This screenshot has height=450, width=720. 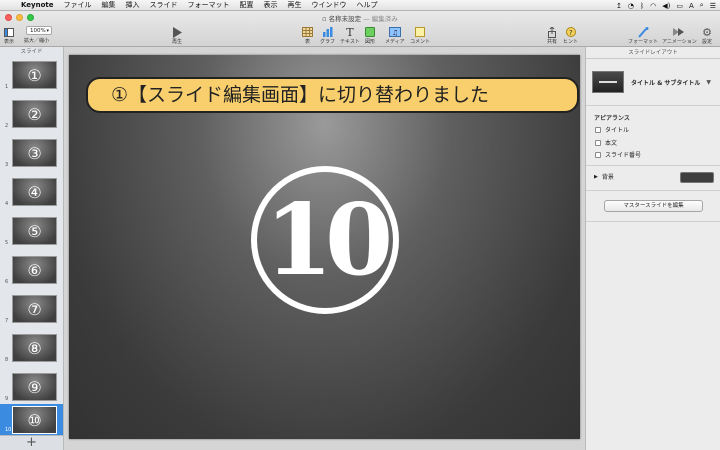 I want to click on comment-button: コメント, so click(x=420, y=35).